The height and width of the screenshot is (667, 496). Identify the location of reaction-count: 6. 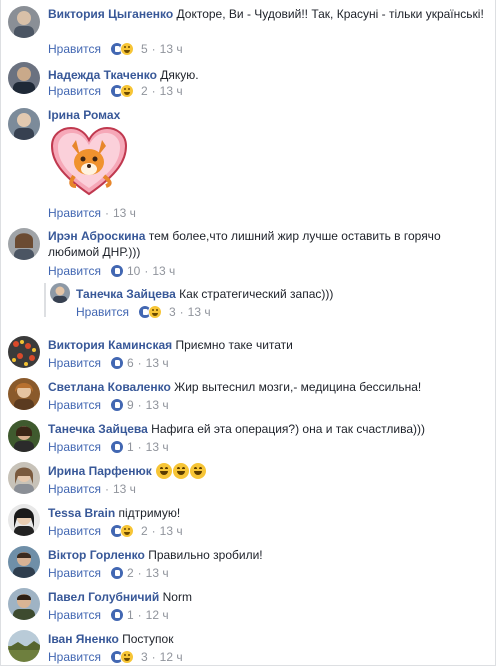
(130, 363).